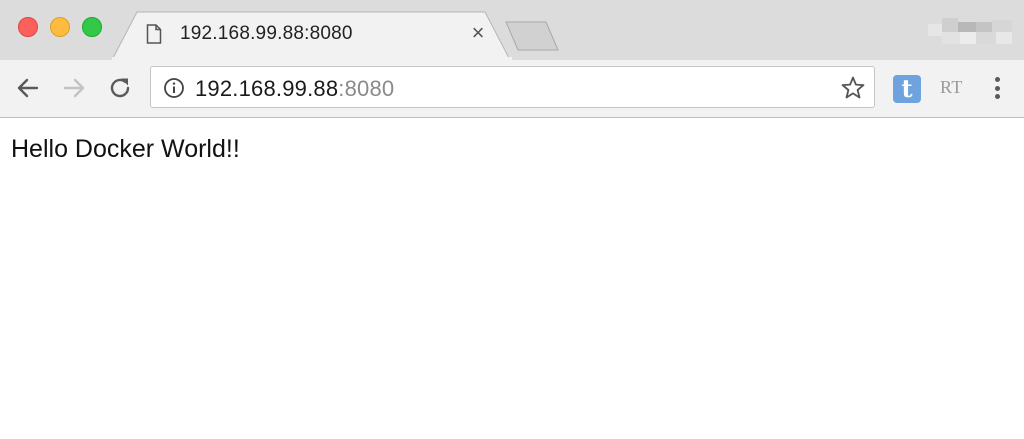 The height and width of the screenshot is (439, 1024). Describe the element at coordinates (28, 27) in the screenshot. I see `close-window-button` at that location.